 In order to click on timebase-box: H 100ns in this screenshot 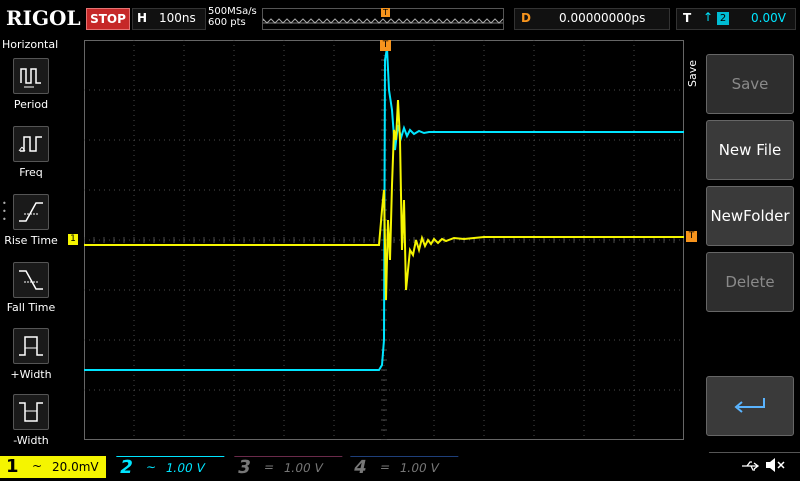, I will do `click(169, 19)`.